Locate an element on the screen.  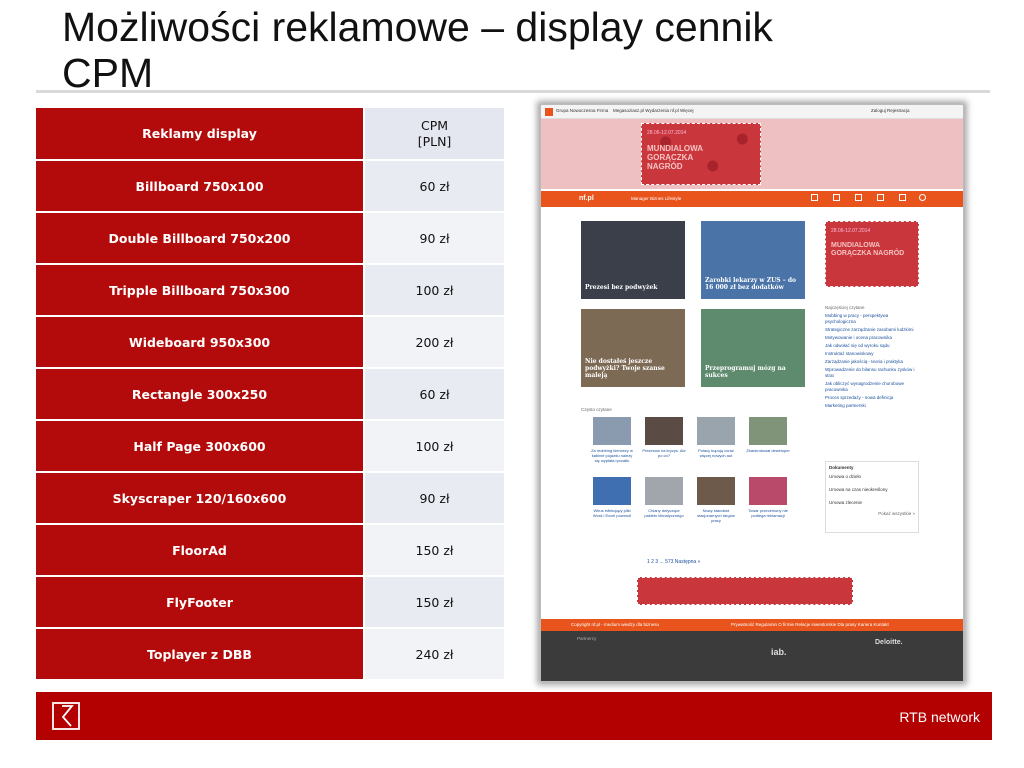
mock-logo-icon is located at coordinates (549, 112).